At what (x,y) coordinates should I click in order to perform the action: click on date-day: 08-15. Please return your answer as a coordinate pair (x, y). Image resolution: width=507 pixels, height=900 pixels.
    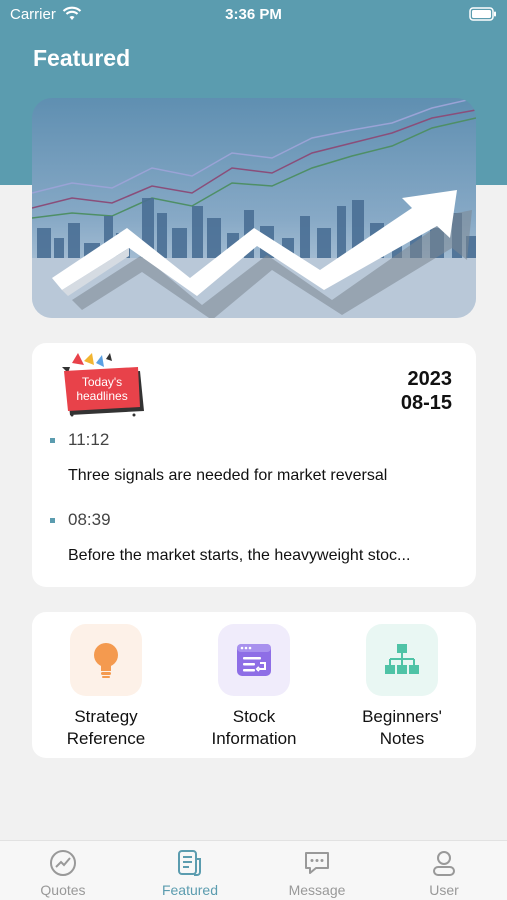
    Looking at the image, I should click on (426, 403).